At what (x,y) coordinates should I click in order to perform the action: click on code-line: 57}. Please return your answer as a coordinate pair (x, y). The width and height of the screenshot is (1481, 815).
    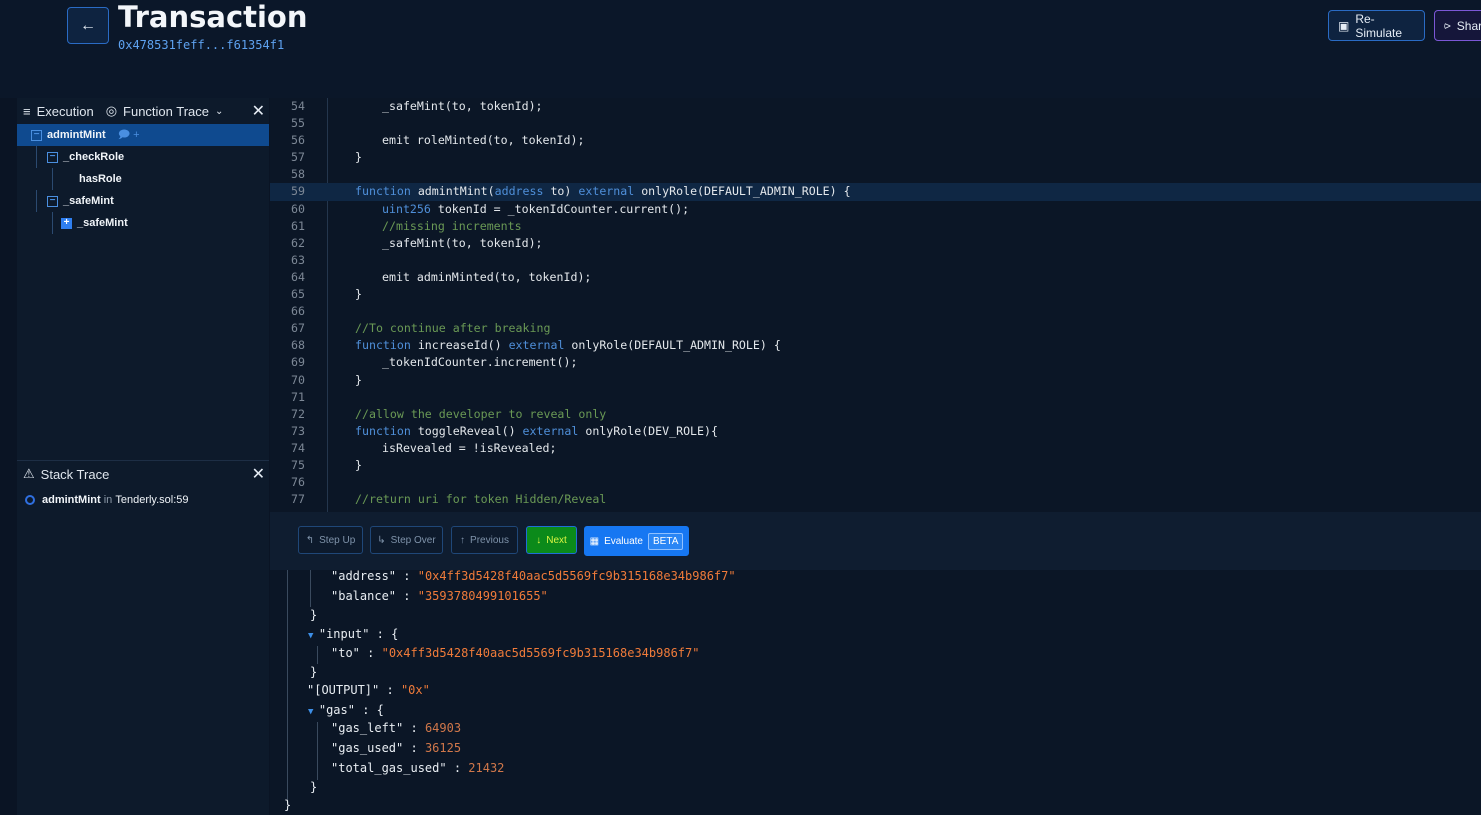
    Looking at the image, I should click on (875, 157).